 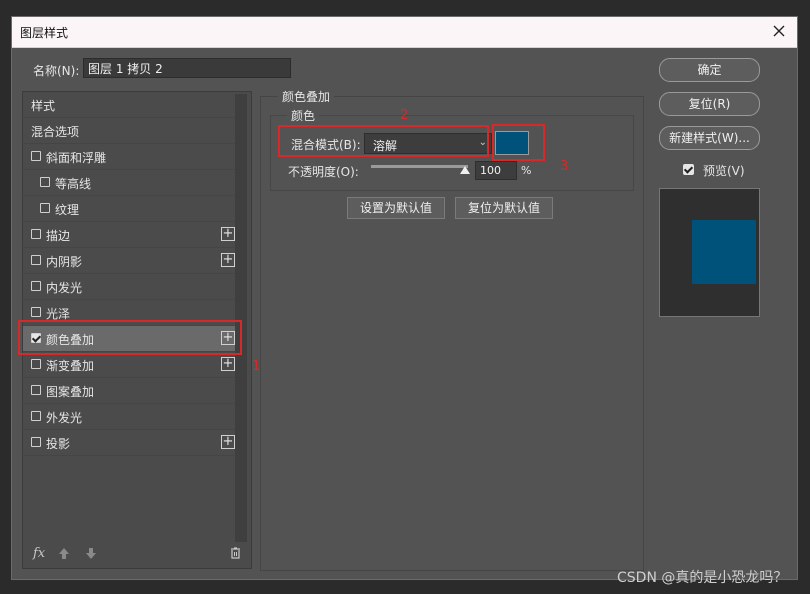 I want to click on style-list-label: 图案叠加, so click(x=70, y=392).